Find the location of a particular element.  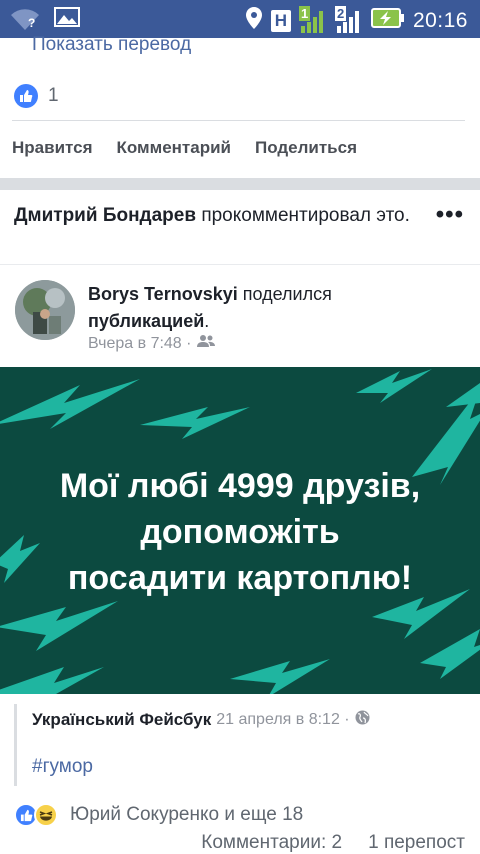

shares-count-link: 1 перепост is located at coordinates (416, 843).